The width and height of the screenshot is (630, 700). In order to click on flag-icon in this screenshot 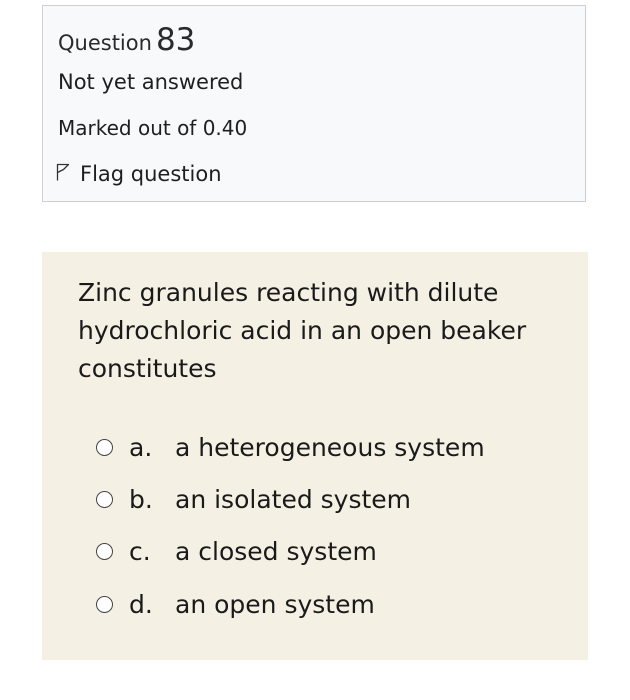, I will do `click(68, 174)`.